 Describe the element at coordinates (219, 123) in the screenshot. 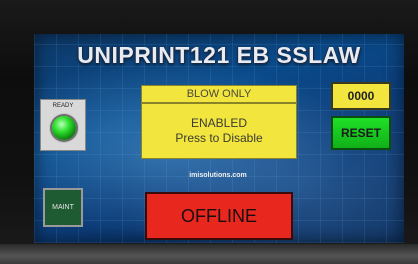

I see `enable-state-text: ENABLED` at that location.